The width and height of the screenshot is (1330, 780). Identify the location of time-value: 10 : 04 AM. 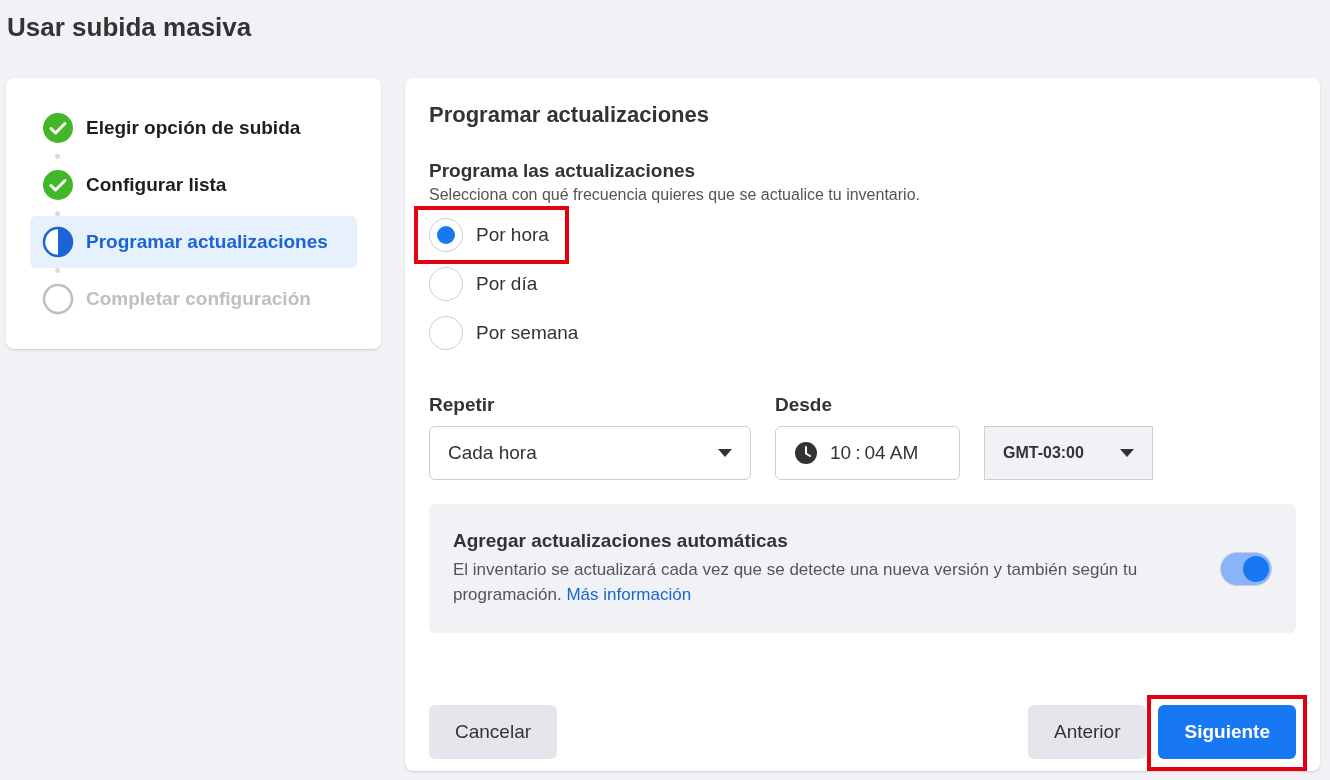
(874, 453).